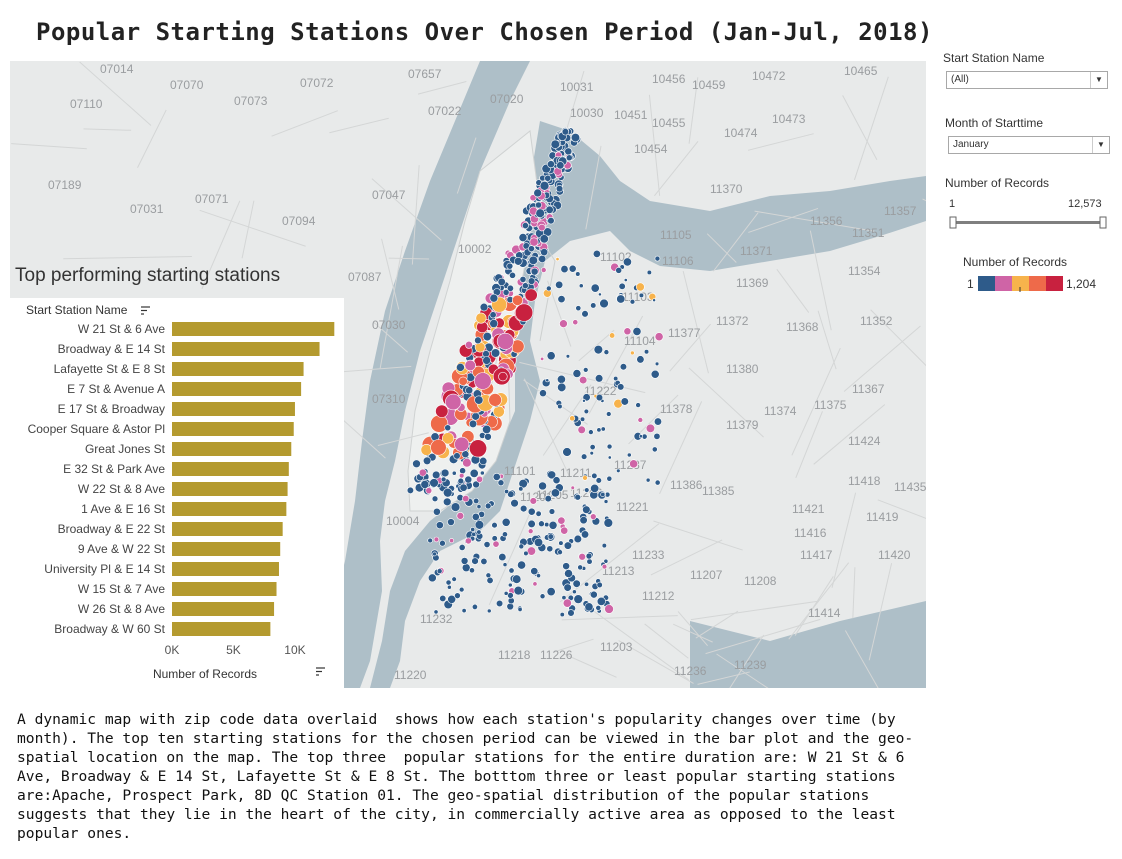 The height and width of the screenshot is (859, 1122). Describe the element at coordinates (1029, 145) in the screenshot. I see `month-filter-dropdown: January ▼` at that location.